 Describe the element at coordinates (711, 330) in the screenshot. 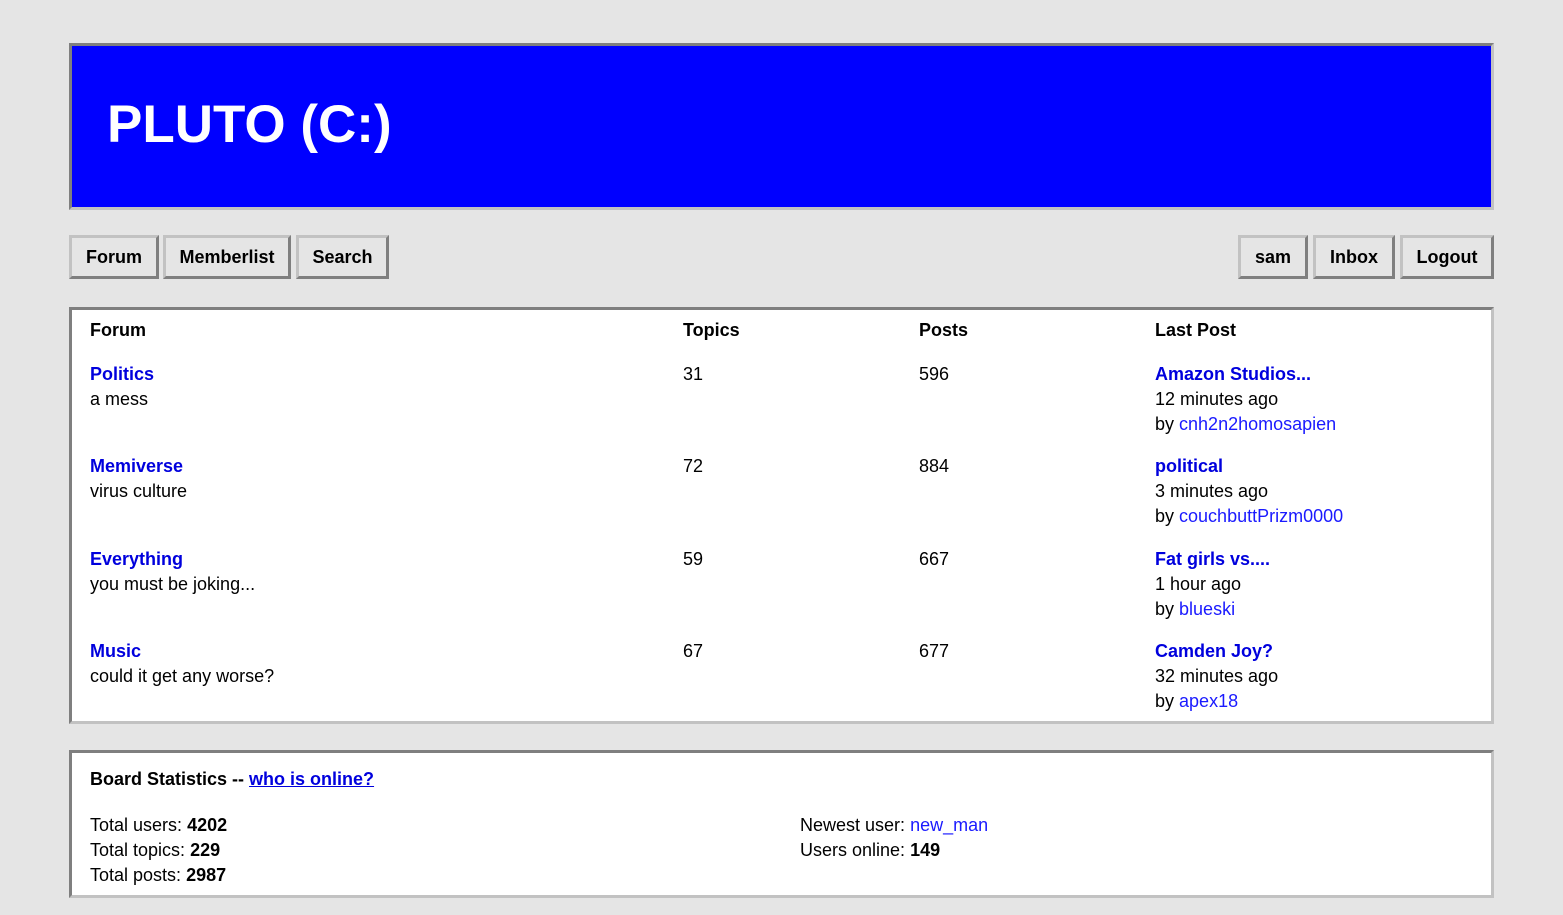

I see `column-header-topics: Topics` at that location.